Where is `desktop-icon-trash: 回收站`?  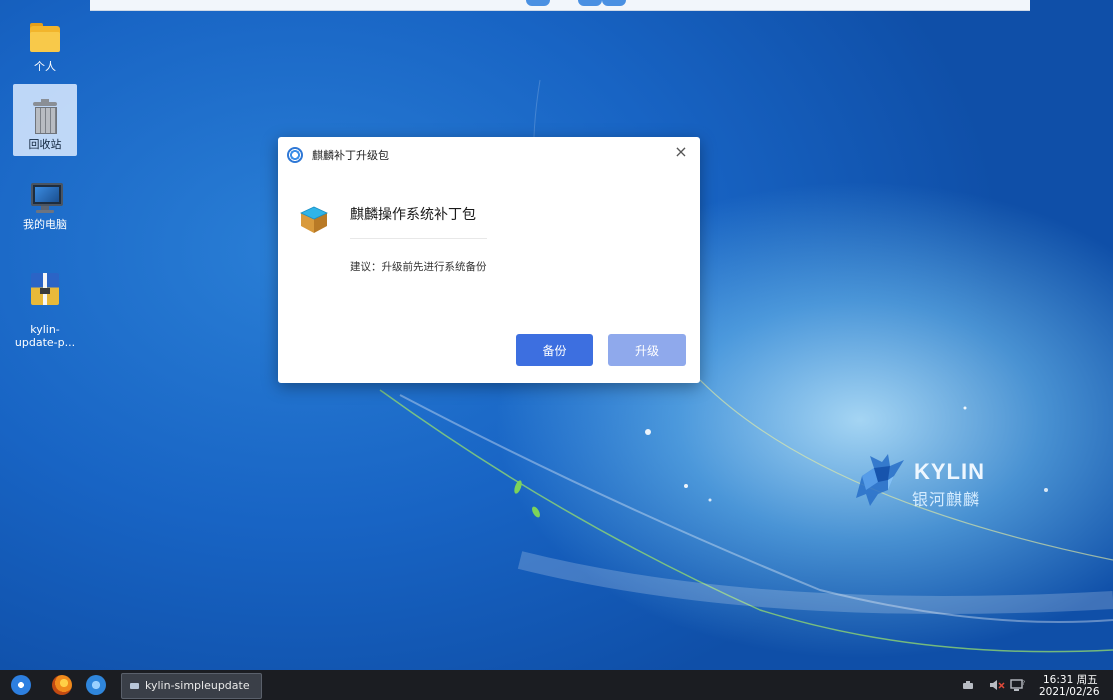 desktop-icon-trash: 回收站 is located at coordinates (45, 120).